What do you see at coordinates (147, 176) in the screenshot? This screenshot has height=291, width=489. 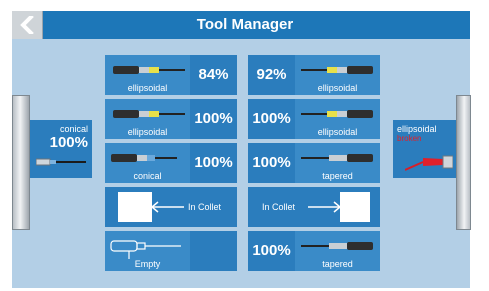 I see `tool-name: conical` at bounding box center [147, 176].